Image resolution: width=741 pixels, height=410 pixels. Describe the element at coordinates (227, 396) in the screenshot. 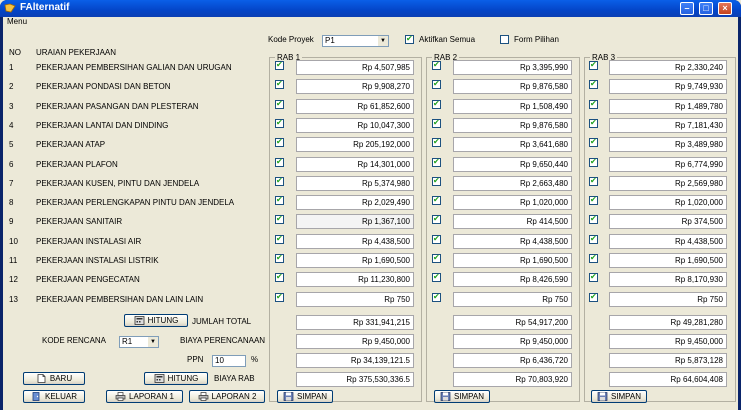

I see `laporan-2-button: LAPORAN 2` at that location.